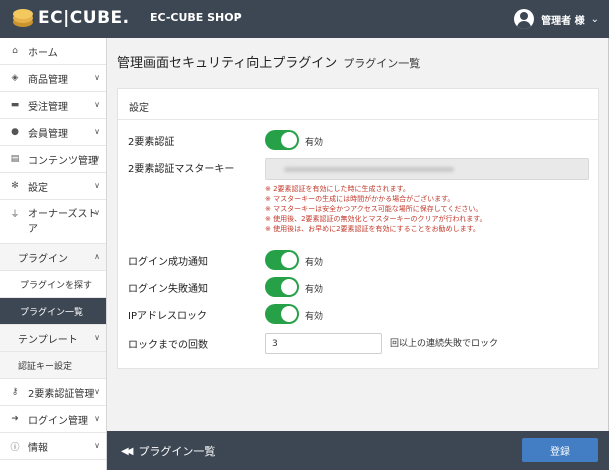 Image resolution: width=609 pixels, height=470 pixels. What do you see at coordinates (282, 287) in the screenshot?
I see `login-fail-toggle` at bounding box center [282, 287].